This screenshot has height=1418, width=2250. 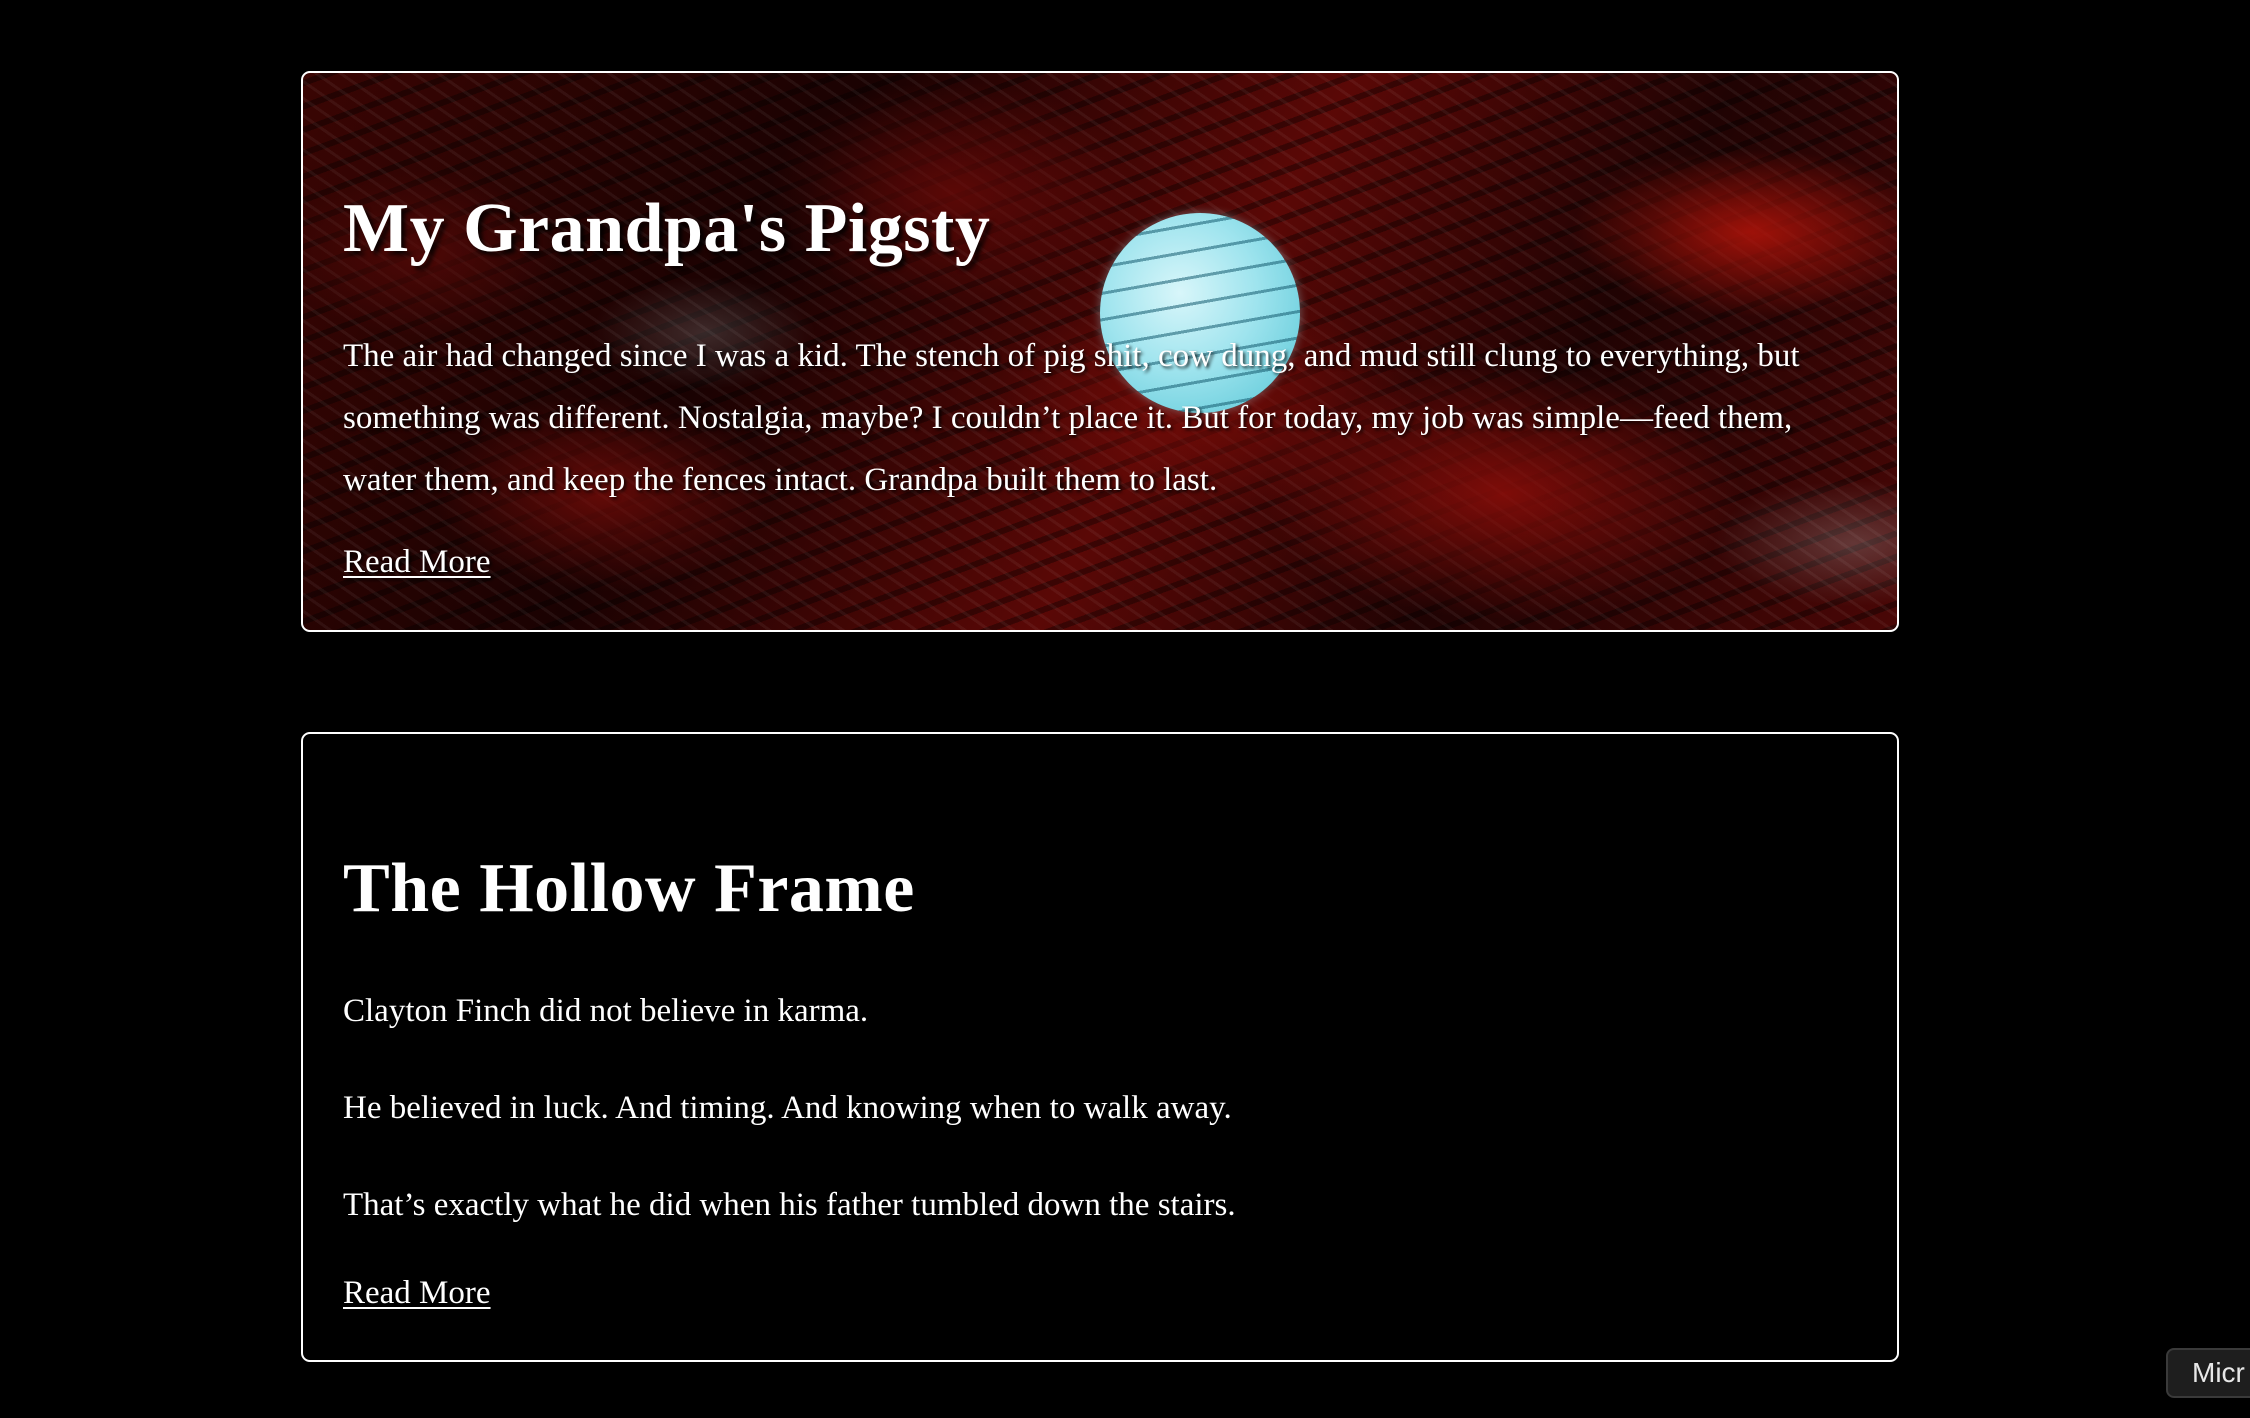 I want to click on story-paragraph: Clayton Finch did not believe in karma., so click(x=606, y=1011).